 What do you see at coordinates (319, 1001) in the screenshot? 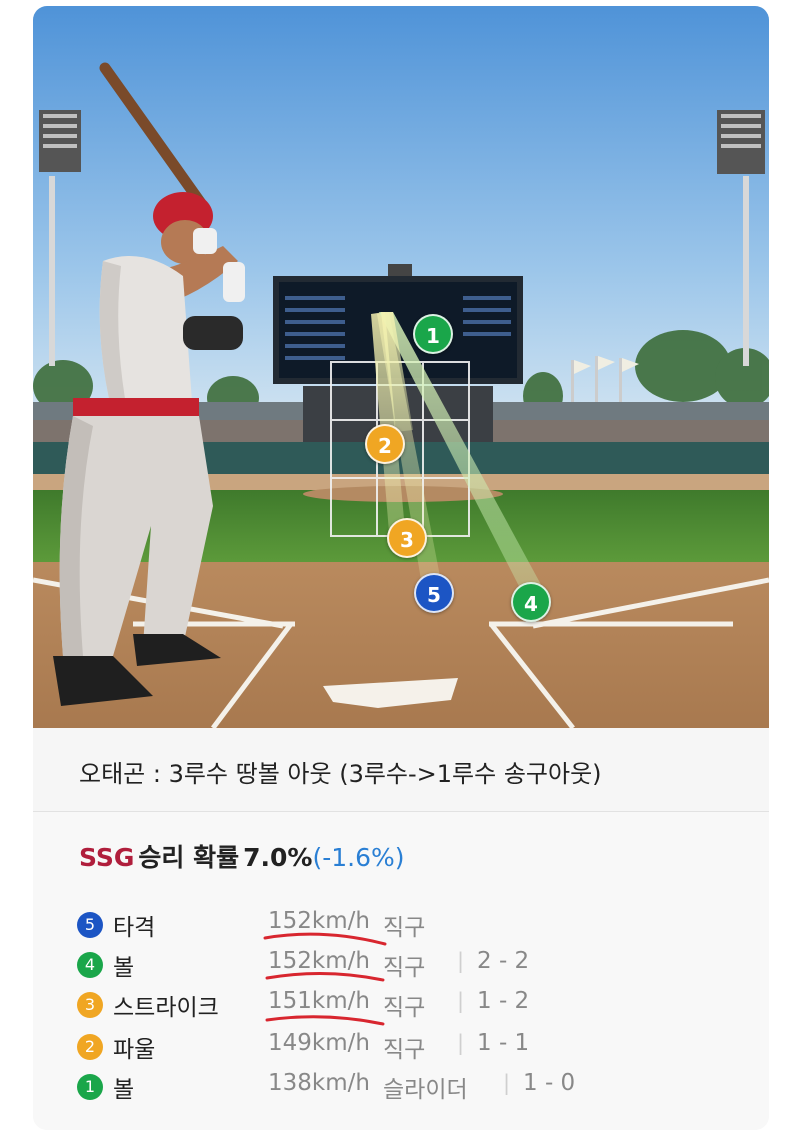
I see `pitch-speed: 151km/h` at bounding box center [319, 1001].